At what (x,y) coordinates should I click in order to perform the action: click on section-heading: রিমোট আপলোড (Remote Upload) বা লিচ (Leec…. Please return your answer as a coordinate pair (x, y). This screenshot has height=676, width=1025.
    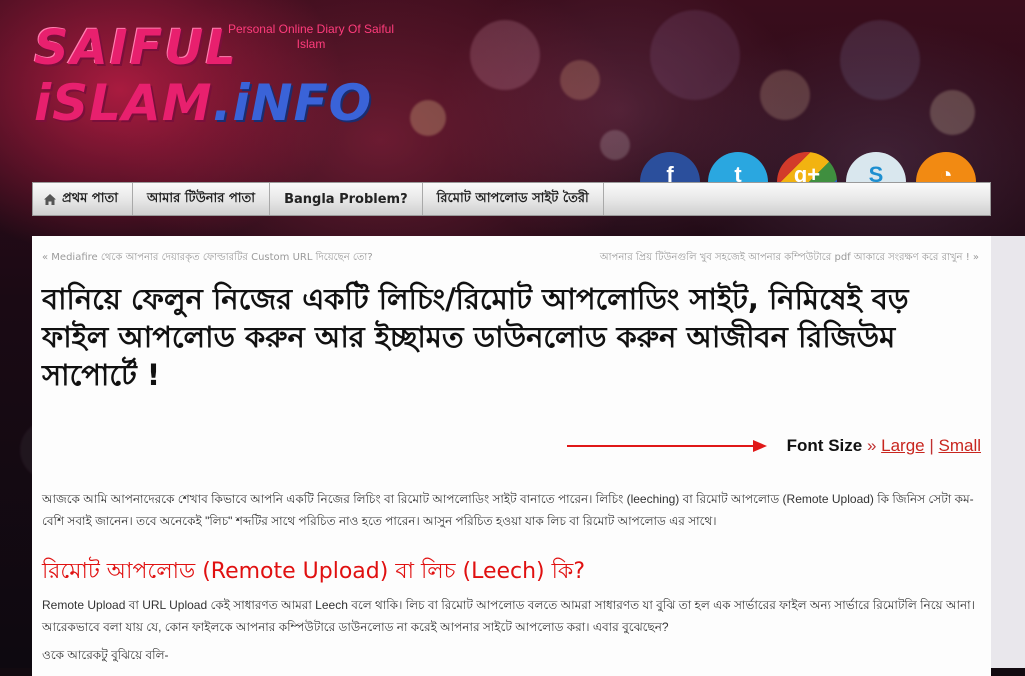
    Looking at the image, I should click on (313, 571).